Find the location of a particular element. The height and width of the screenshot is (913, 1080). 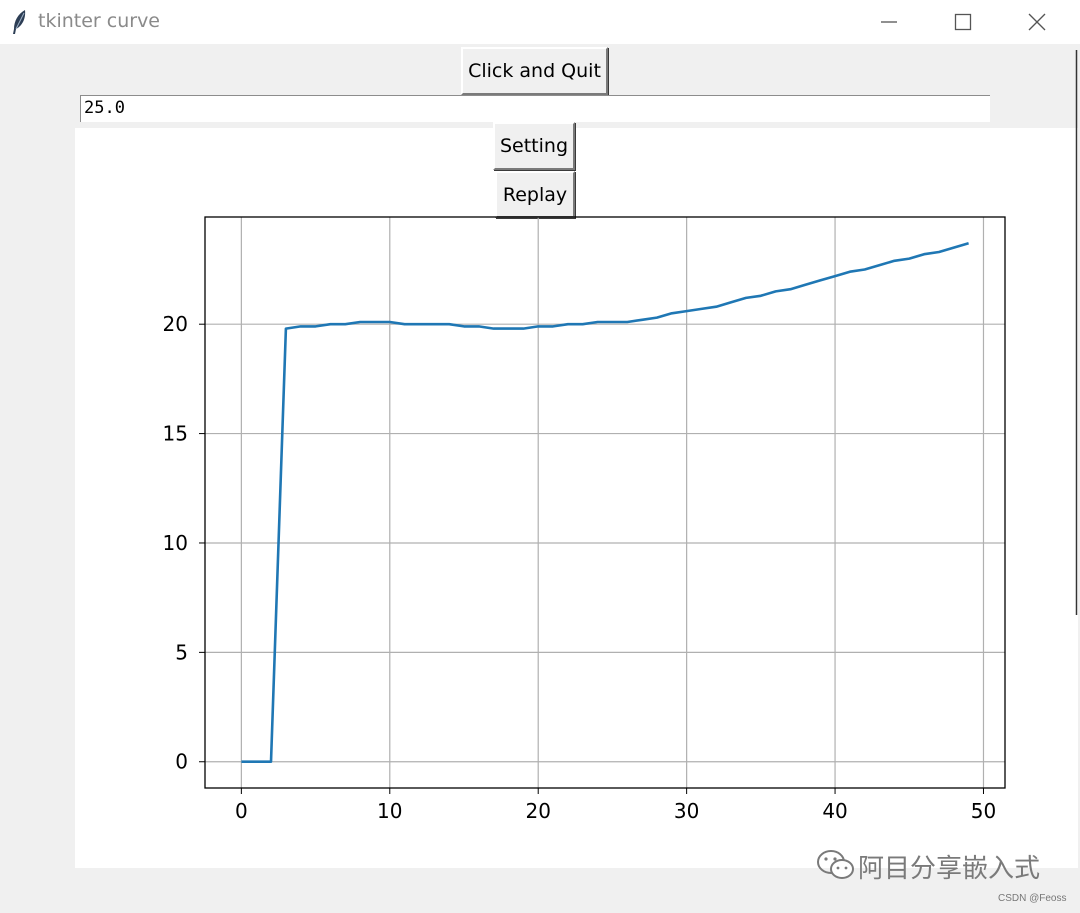

x-tick-label: 10 is located at coordinates (389, 811).